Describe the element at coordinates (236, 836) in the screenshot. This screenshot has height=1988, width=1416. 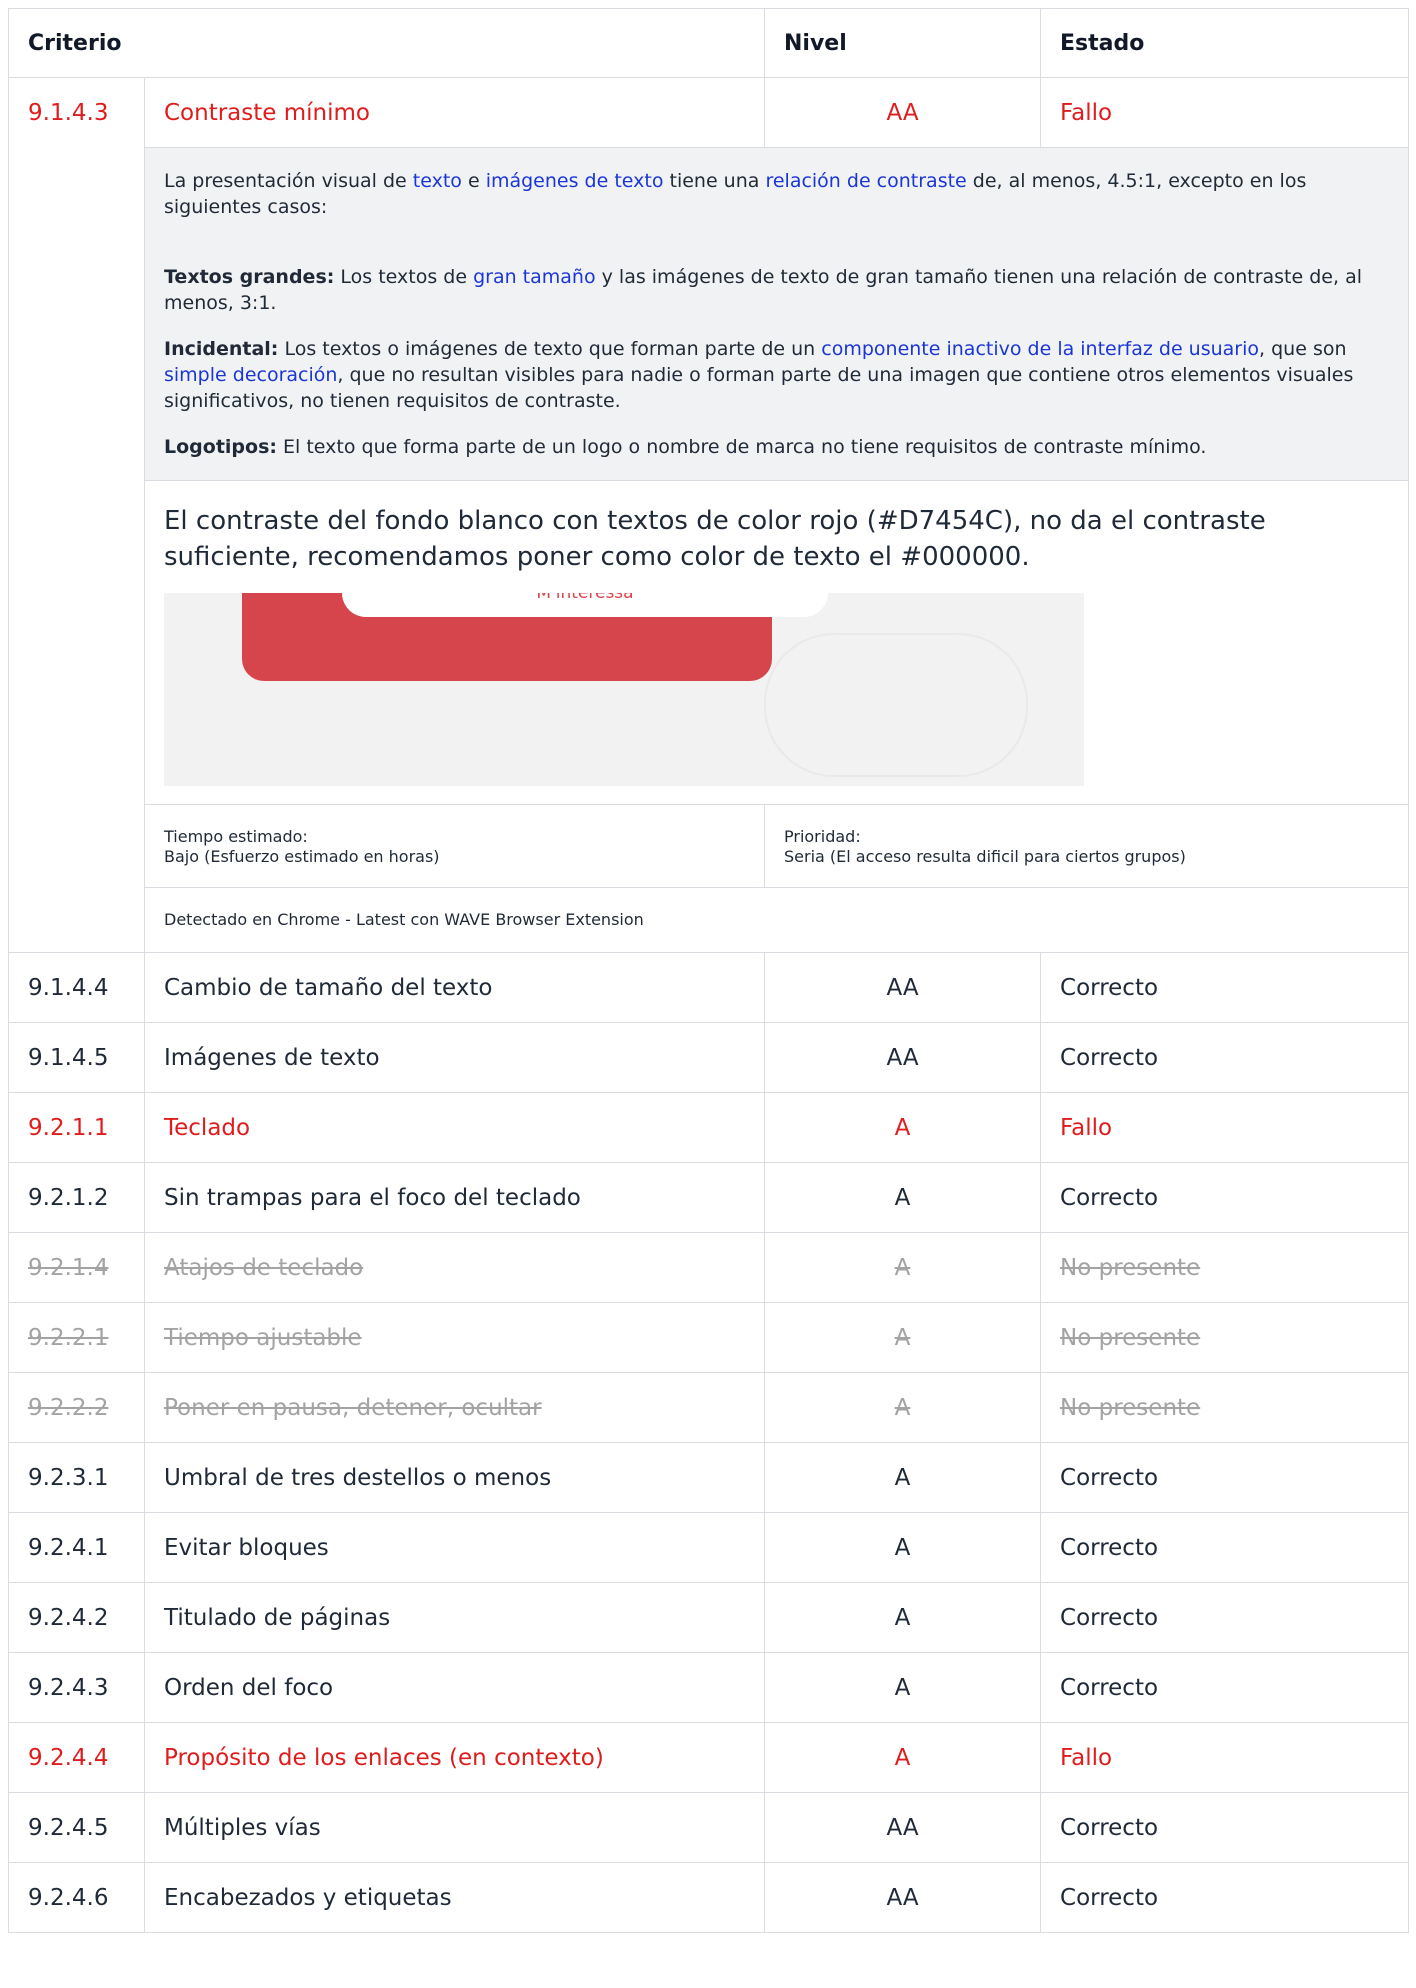
I see `time-label: Tiempo estimado:` at that location.